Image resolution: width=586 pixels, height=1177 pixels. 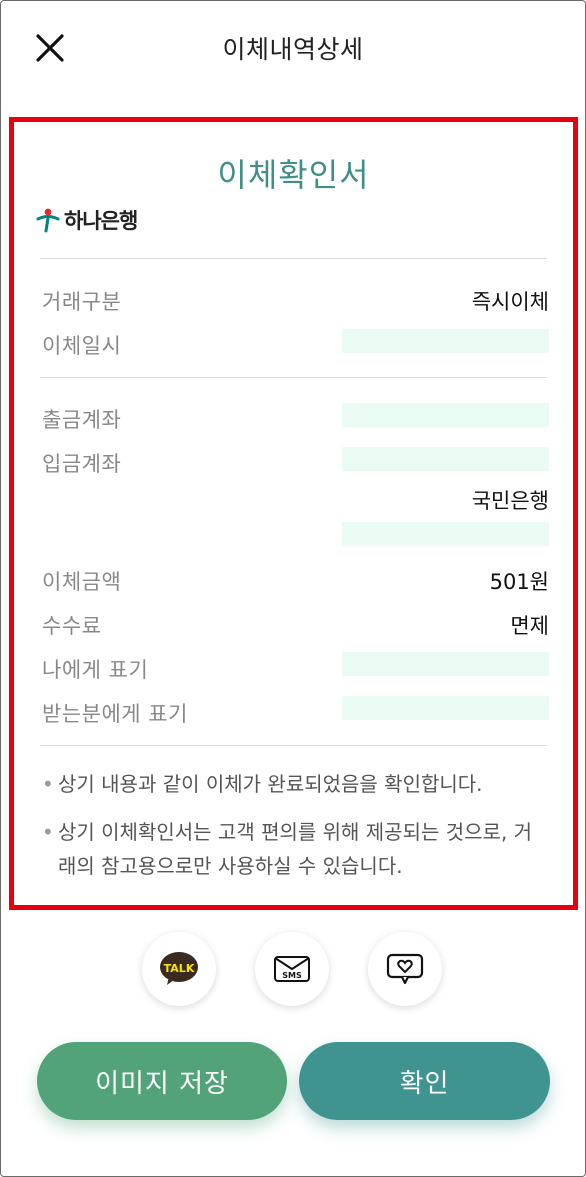 What do you see at coordinates (82, 346) in the screenshot?
I see `transfer-datetime-label: 이체일시` at bounding box center [82, 346].